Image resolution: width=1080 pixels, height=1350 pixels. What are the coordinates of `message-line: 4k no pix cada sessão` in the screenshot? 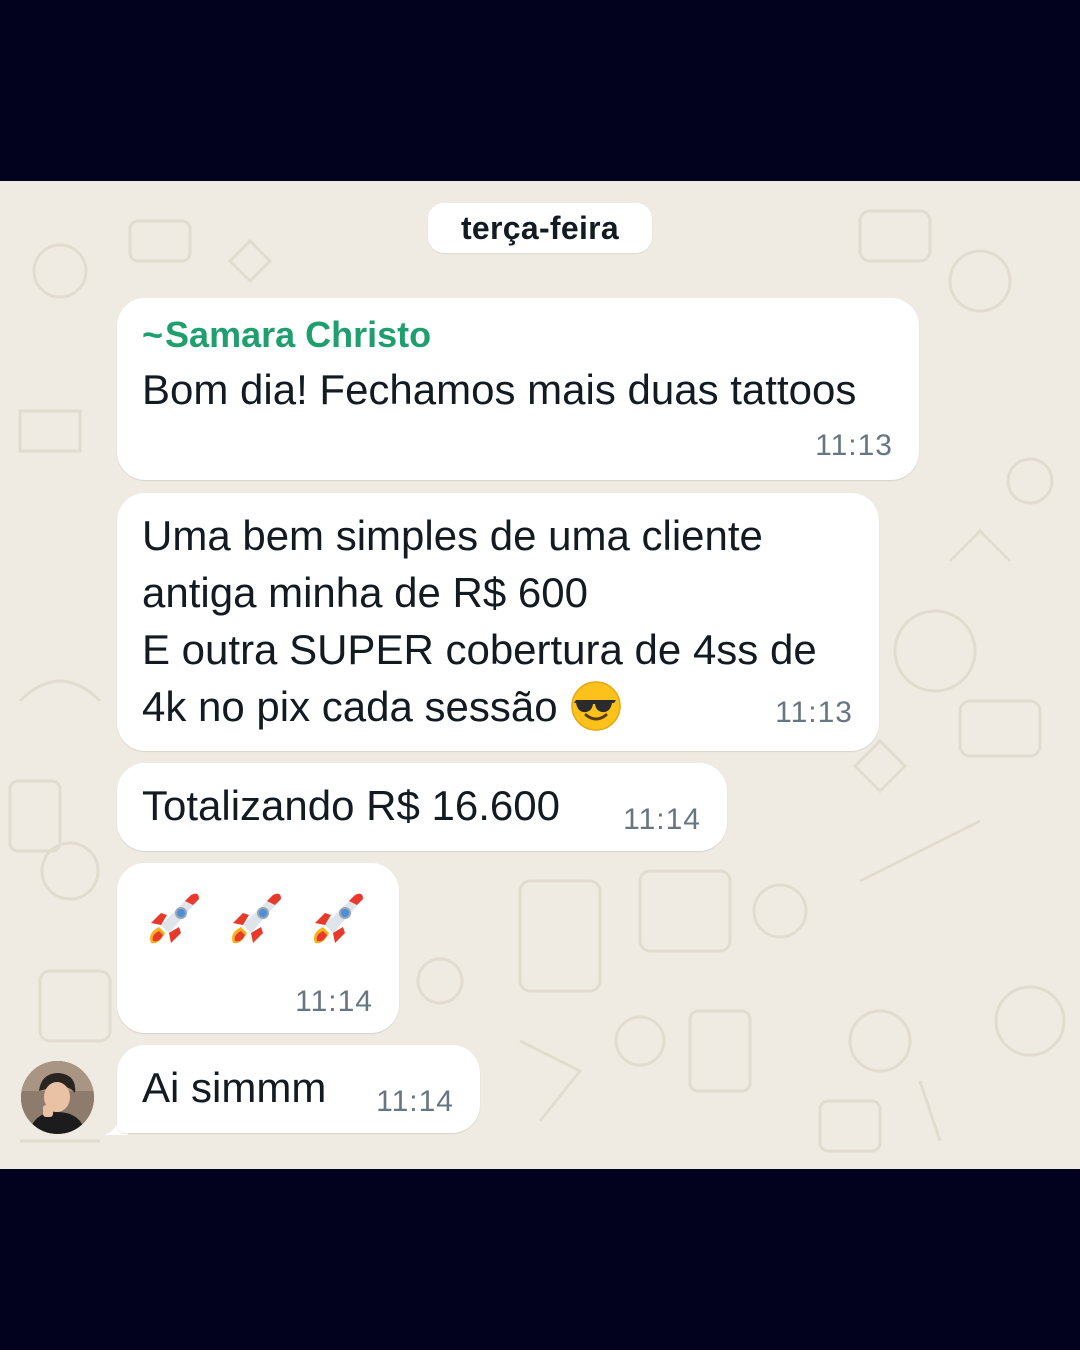 It's located at (350, 706).